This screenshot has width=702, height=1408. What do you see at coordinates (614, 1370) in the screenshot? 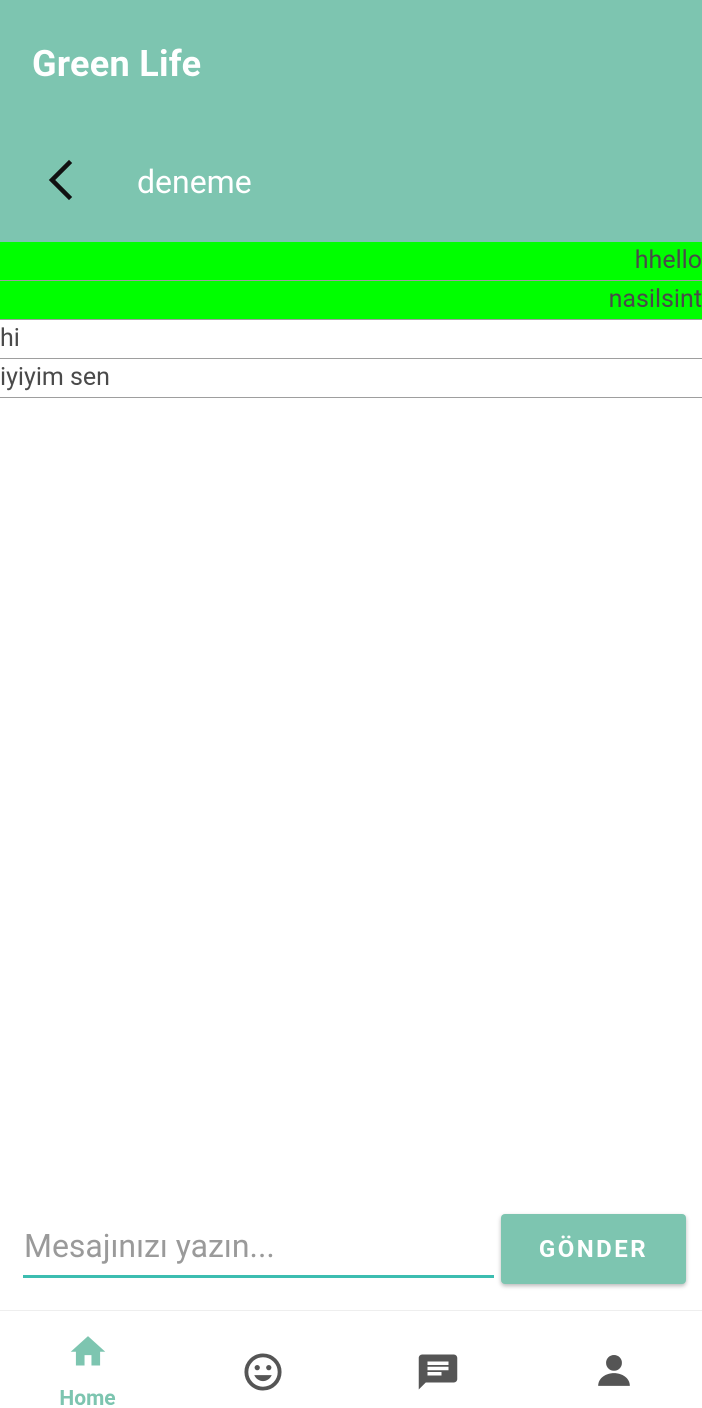
I see `person-icon` at bounding box center [614, 1370].